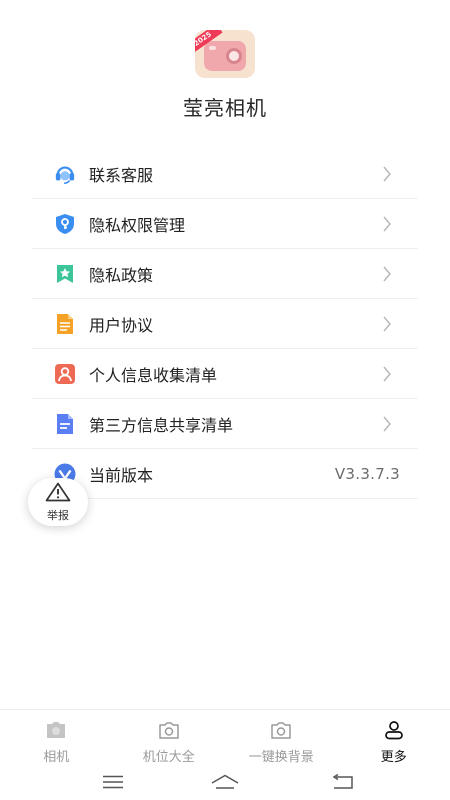 This screenshot has width=450, height=800. Describe the element at coordinates (225, 374) in the screenshot. I see `menu-item-personal-info-list: 个人信息收集清单` at that location.